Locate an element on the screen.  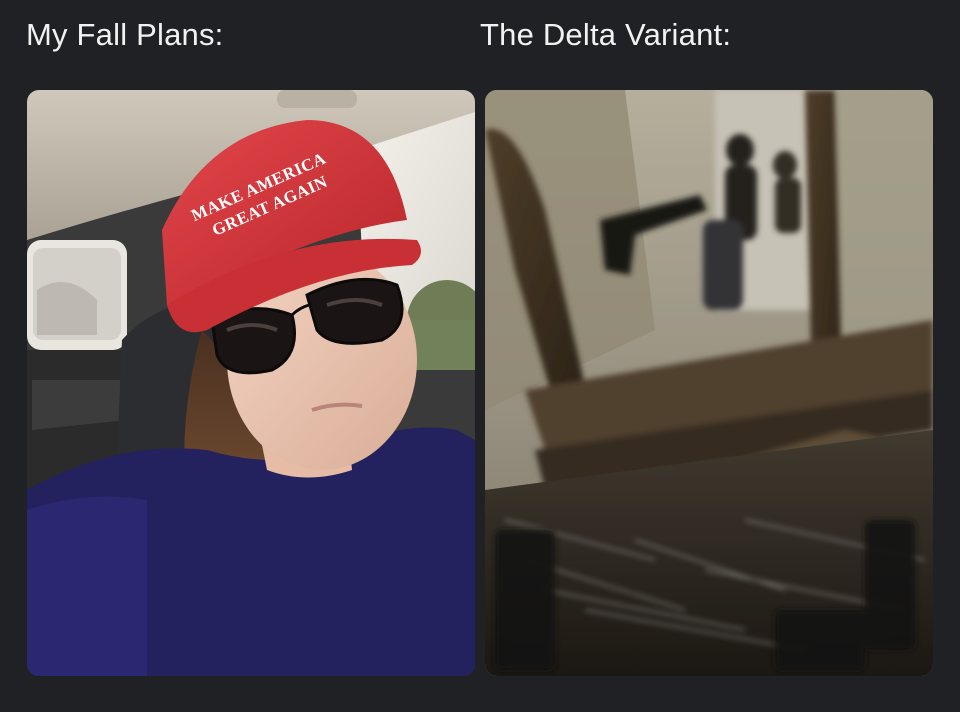
left-caption: My Fall Plans: is located at coordinates (125, 34).